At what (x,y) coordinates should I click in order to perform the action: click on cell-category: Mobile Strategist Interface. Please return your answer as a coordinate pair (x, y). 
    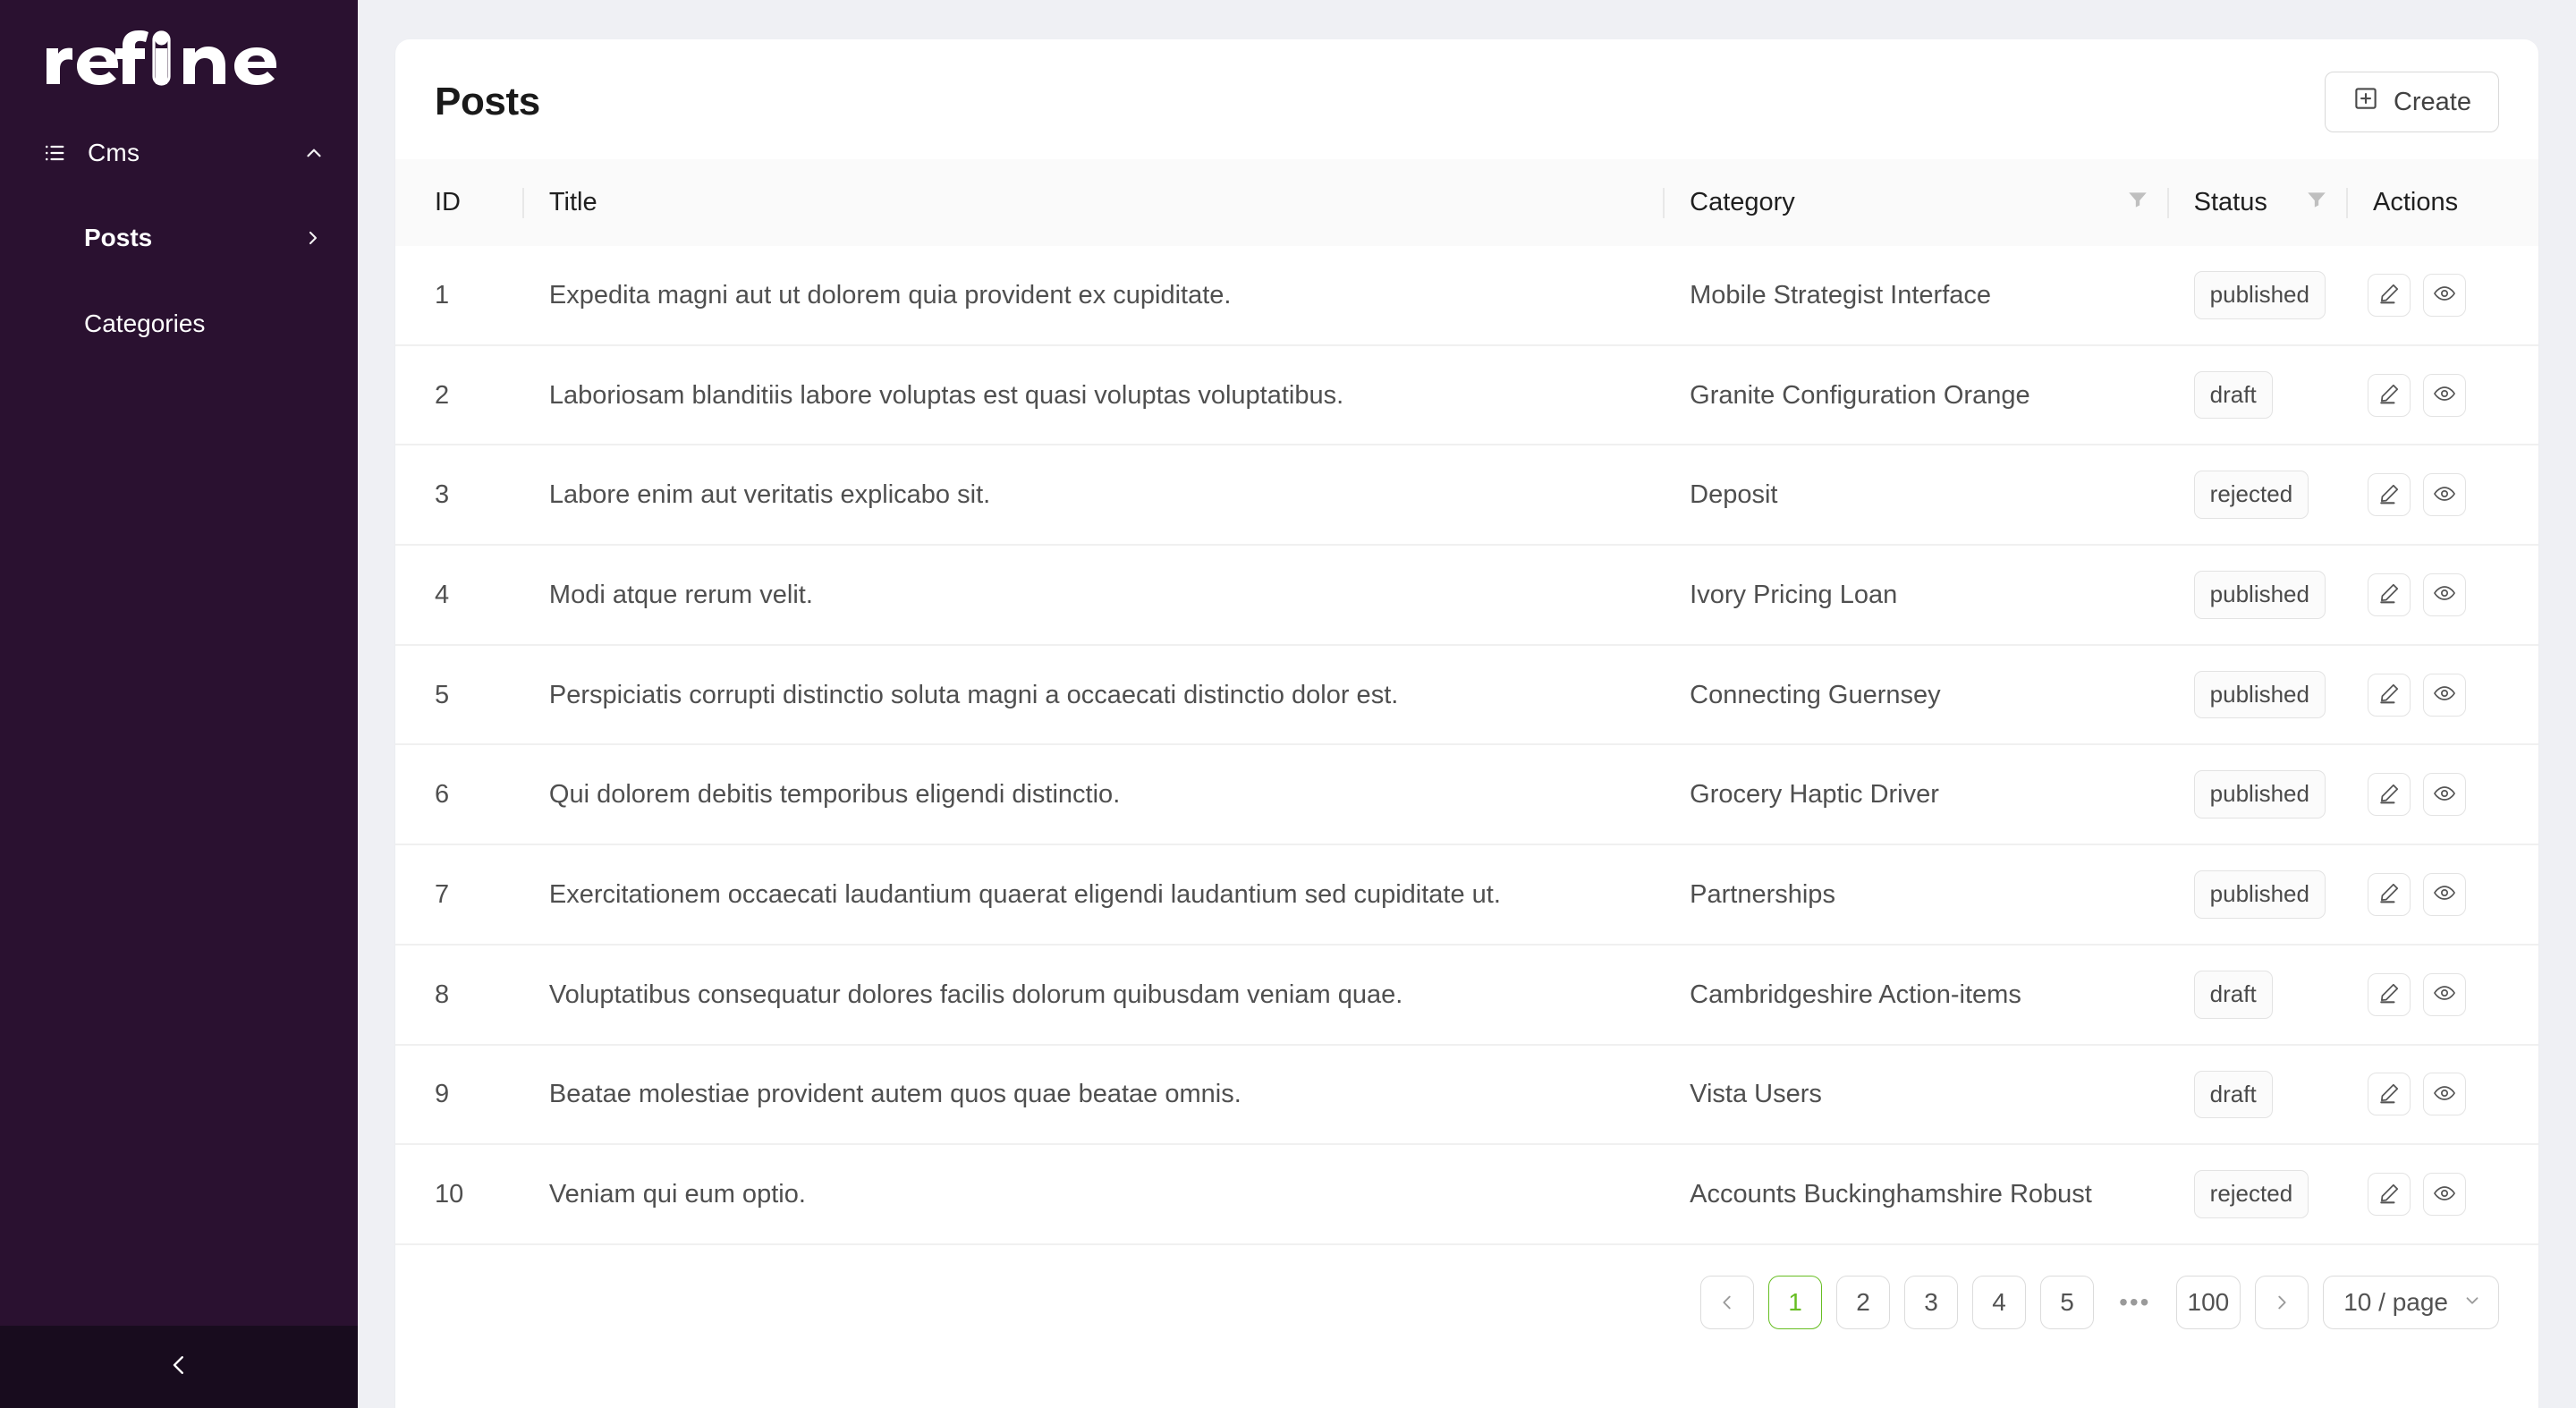
    Looking at the image, I should click on (1915, 296).